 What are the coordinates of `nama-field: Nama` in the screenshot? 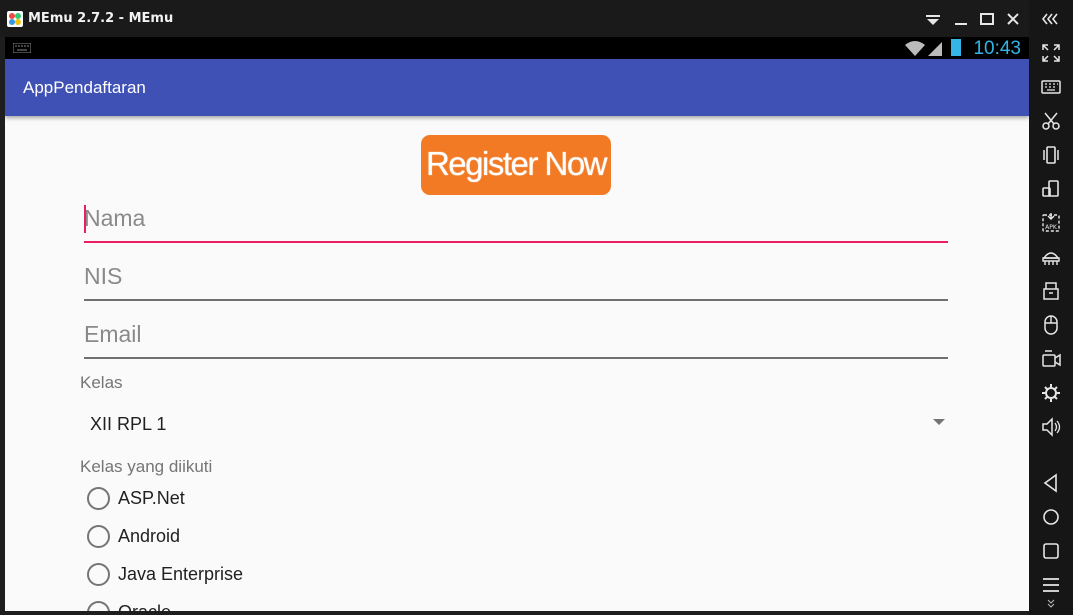 It's located at (516, 221).